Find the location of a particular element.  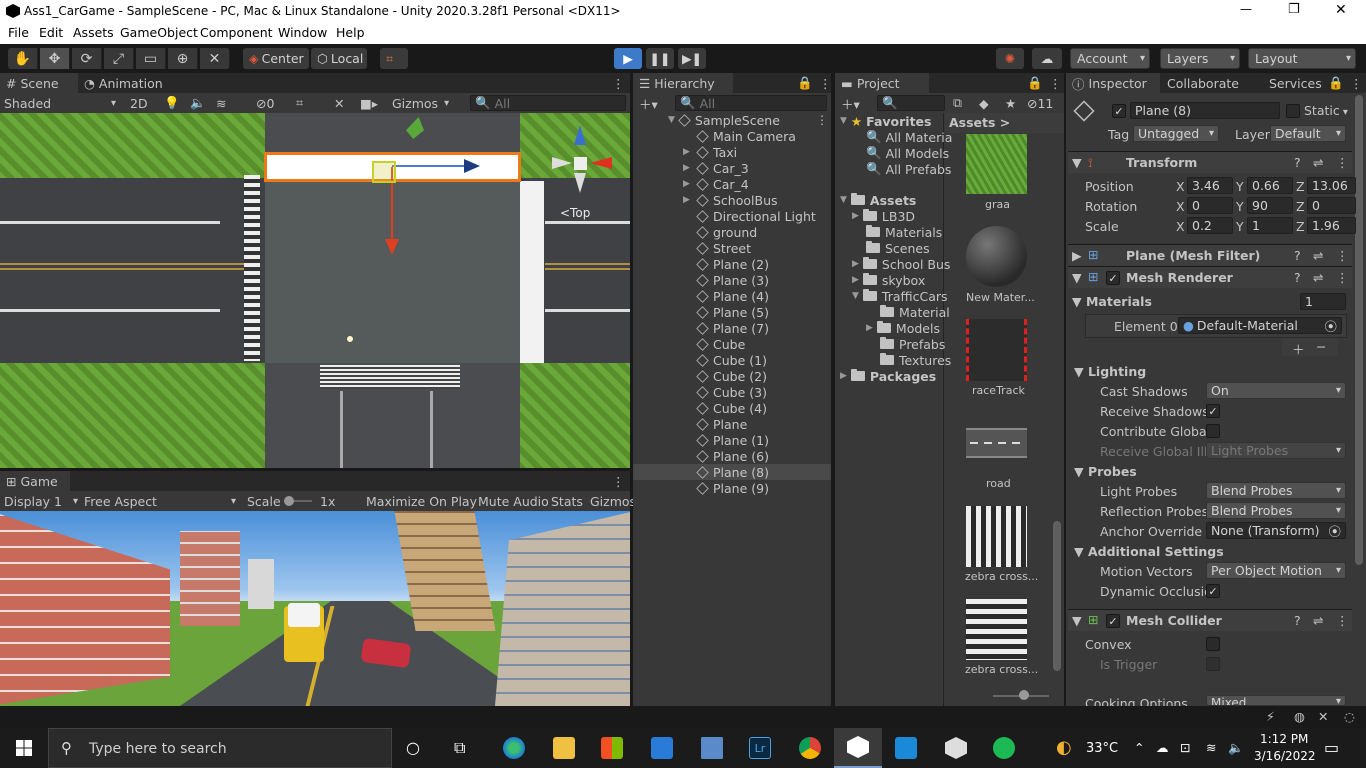

hierarchy-item: Plane (8) is located at coordinates (732, 472).